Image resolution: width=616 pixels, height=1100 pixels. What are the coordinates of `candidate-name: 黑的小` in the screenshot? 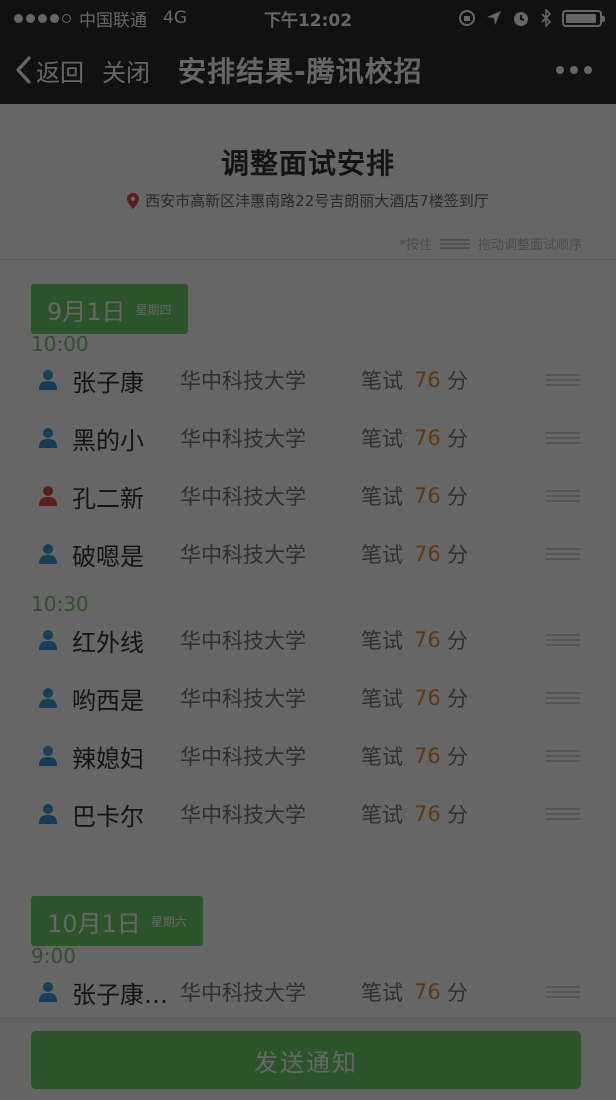 It's located at (108, 440).